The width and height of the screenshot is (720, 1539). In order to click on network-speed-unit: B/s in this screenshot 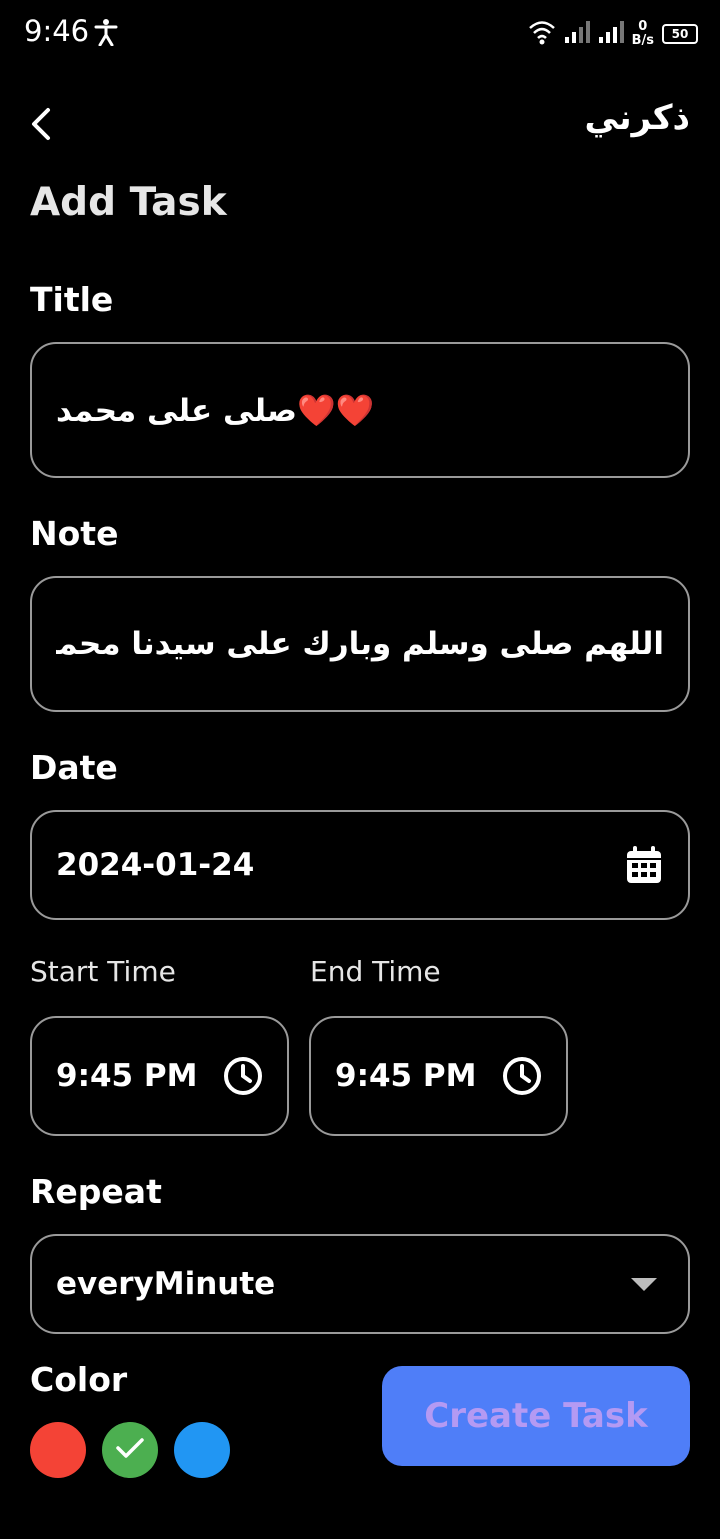, I will do `click(642, 40)`.